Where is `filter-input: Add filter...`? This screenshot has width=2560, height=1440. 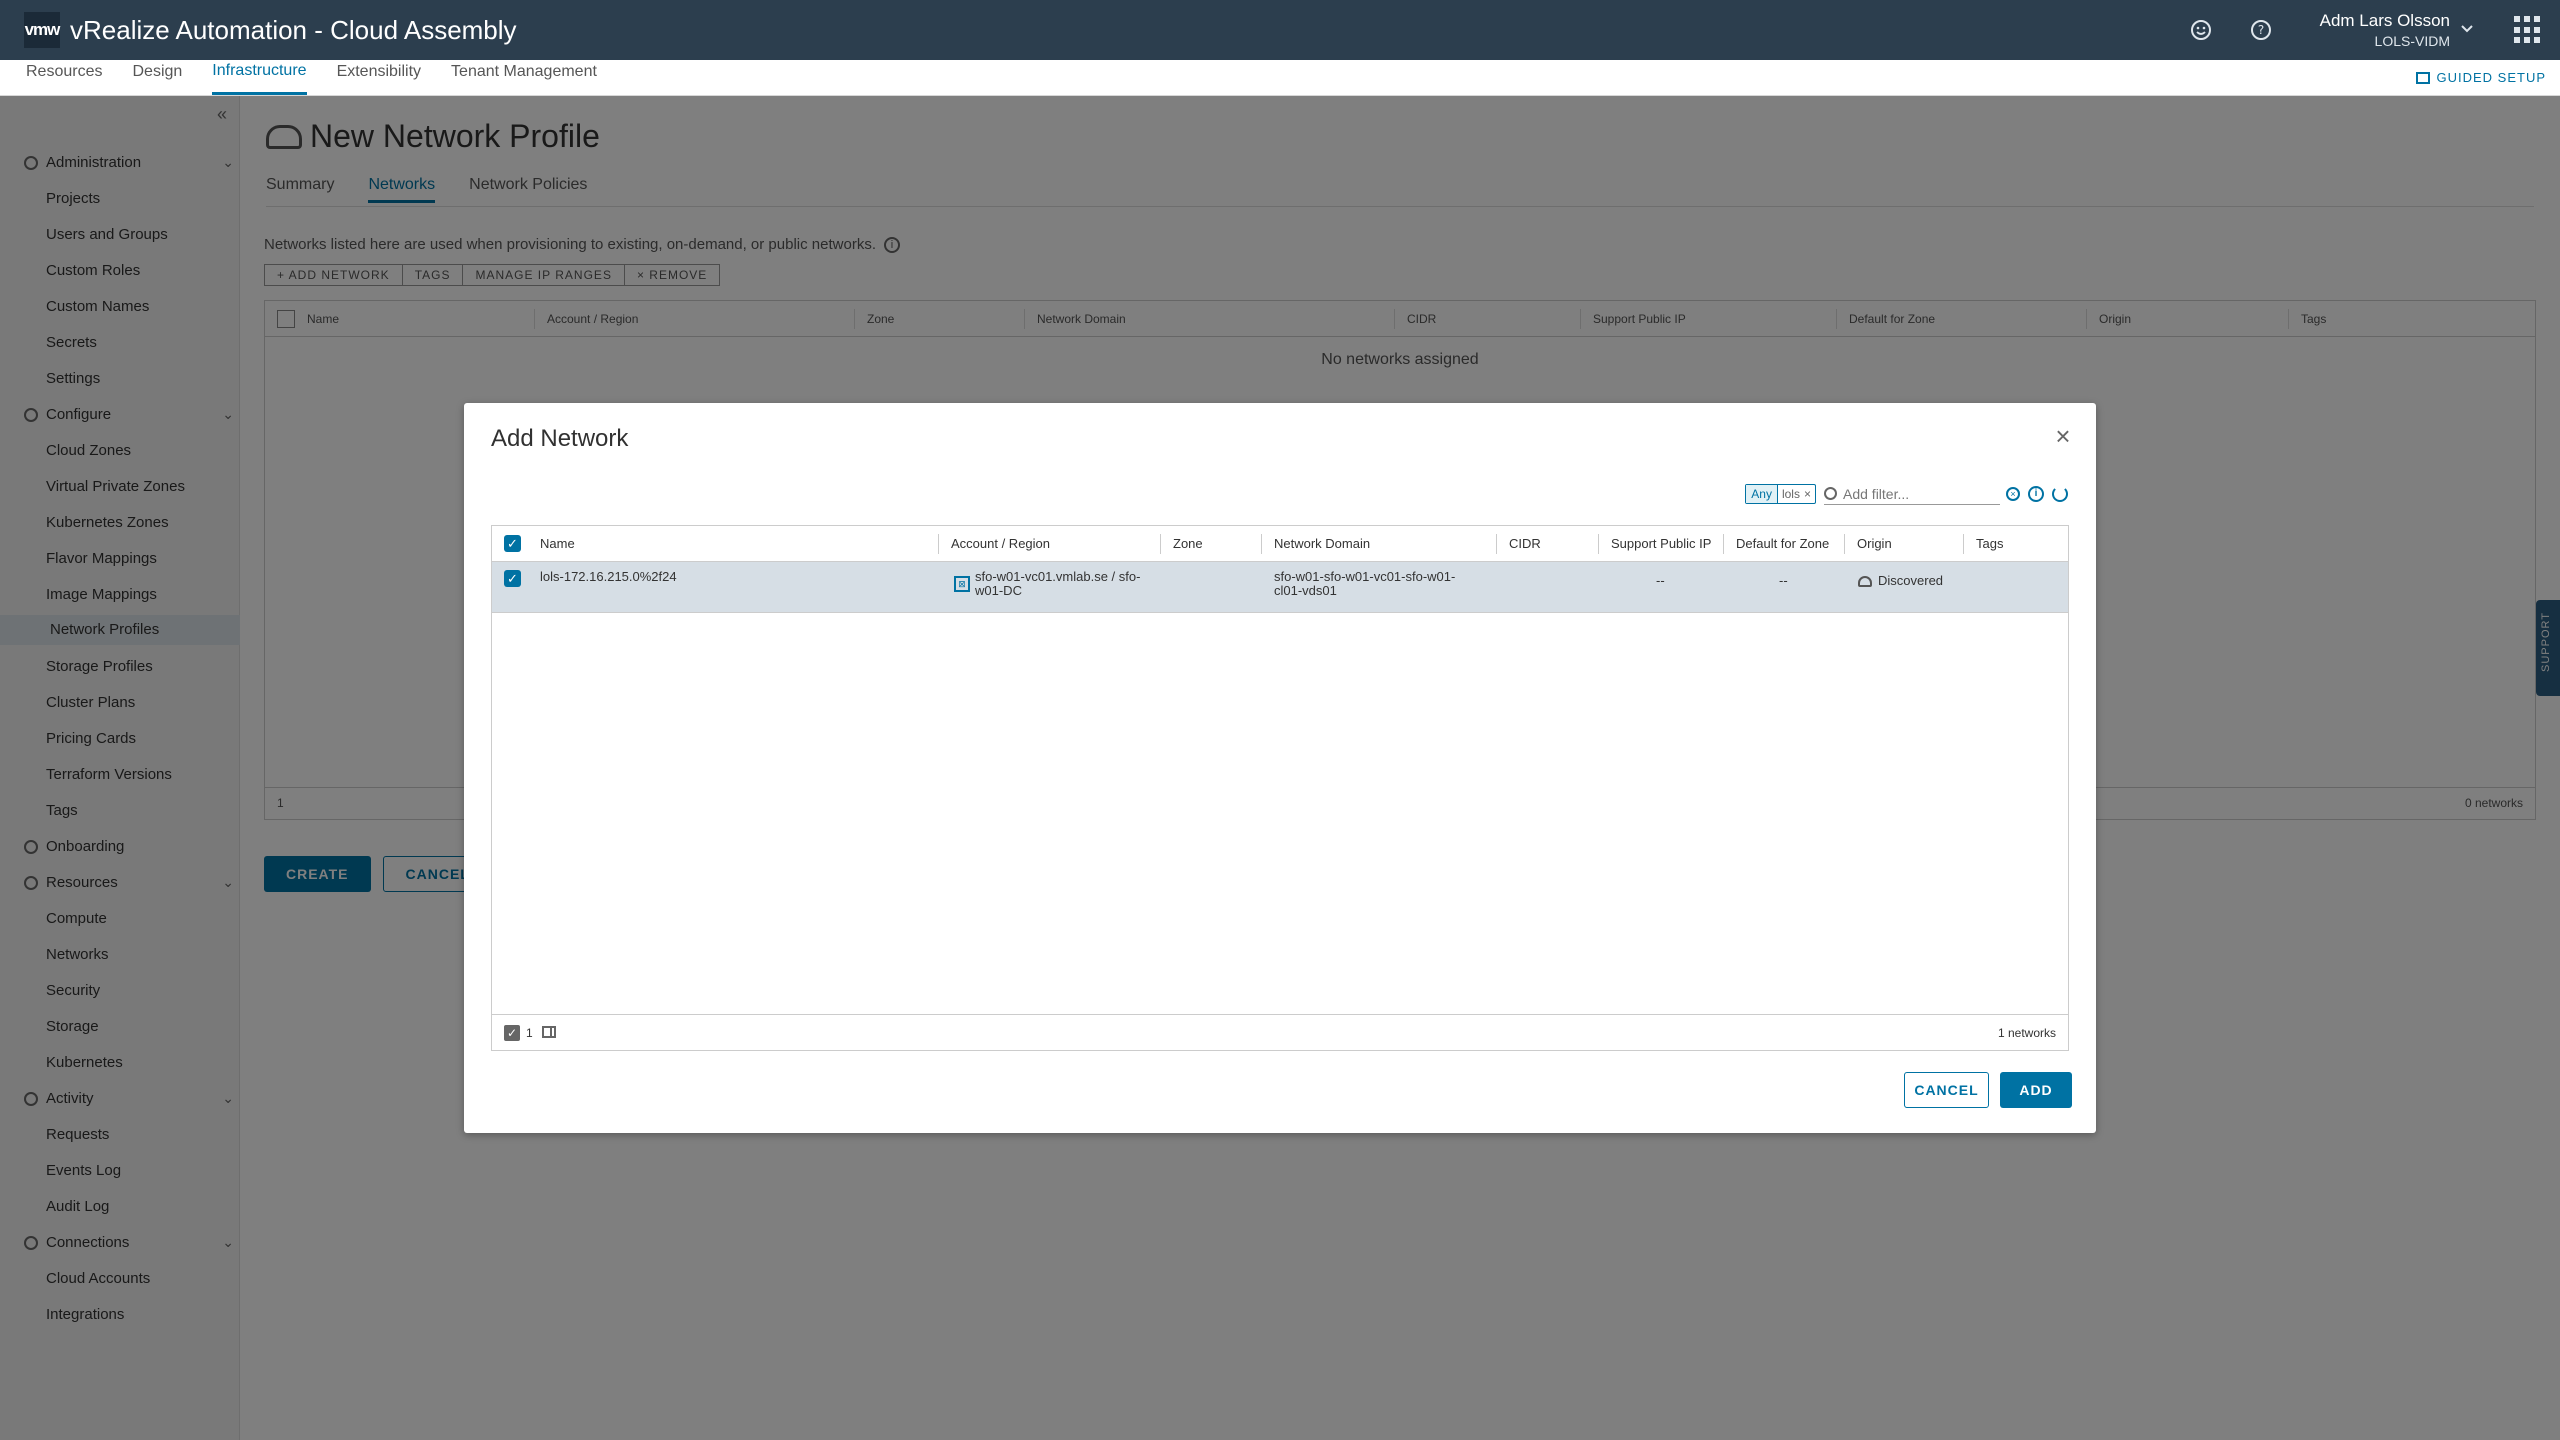
filter-input: Add filter... is located at coordinates (1912, 494).